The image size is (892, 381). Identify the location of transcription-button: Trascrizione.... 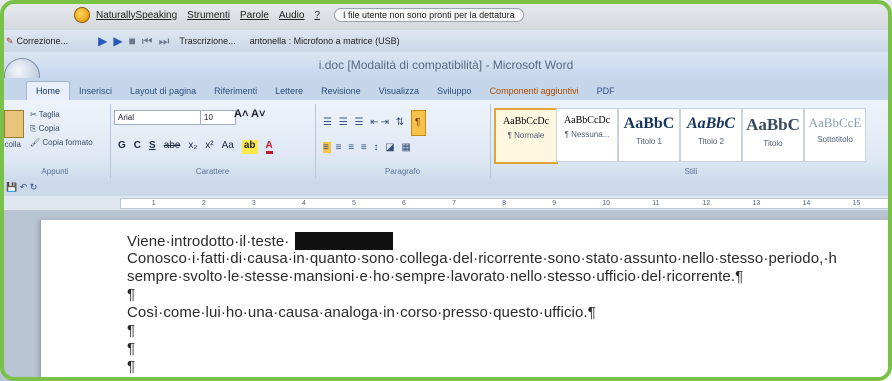
(207, 41).